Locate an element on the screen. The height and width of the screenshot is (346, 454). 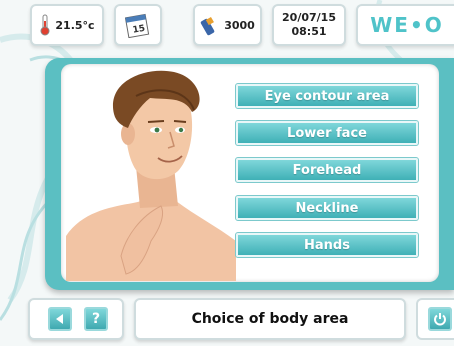
brand-logo: WE•O is located at coordinates (405, 25).